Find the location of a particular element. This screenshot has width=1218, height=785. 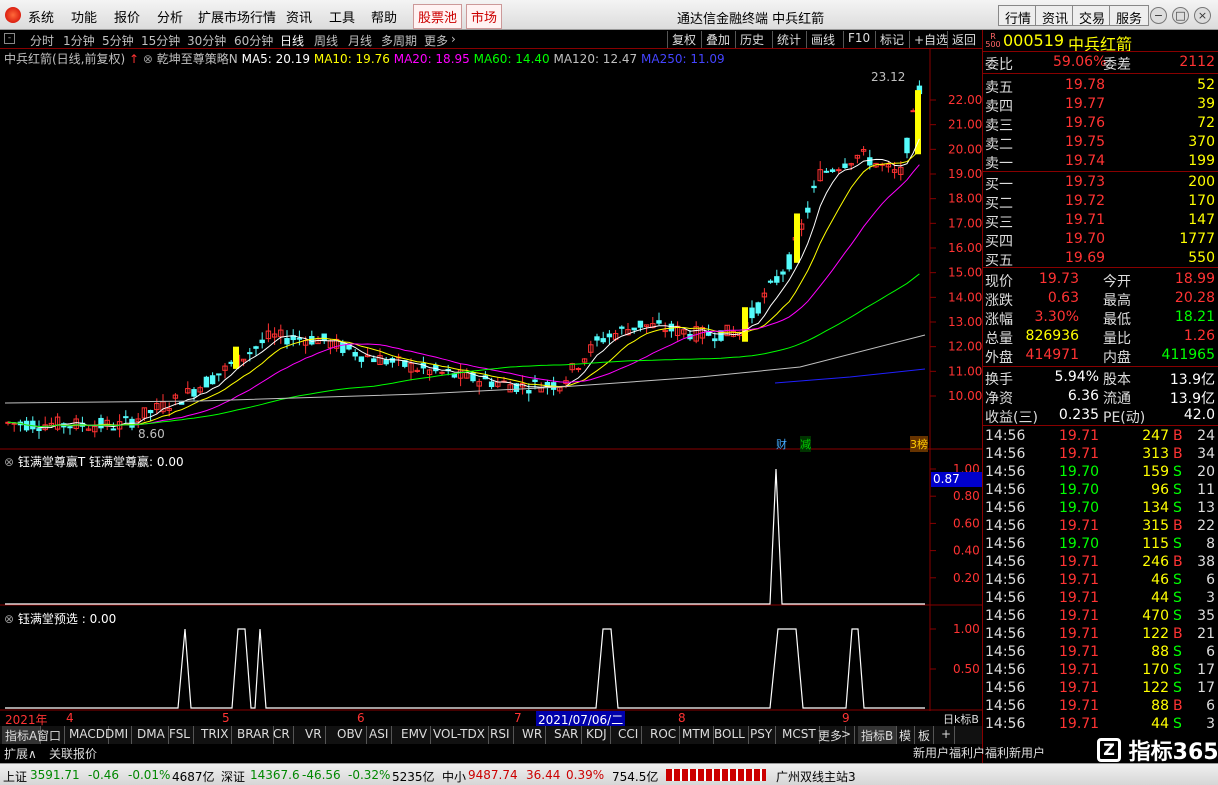

period-daily: 日线 is located at coordinates (292, 40).